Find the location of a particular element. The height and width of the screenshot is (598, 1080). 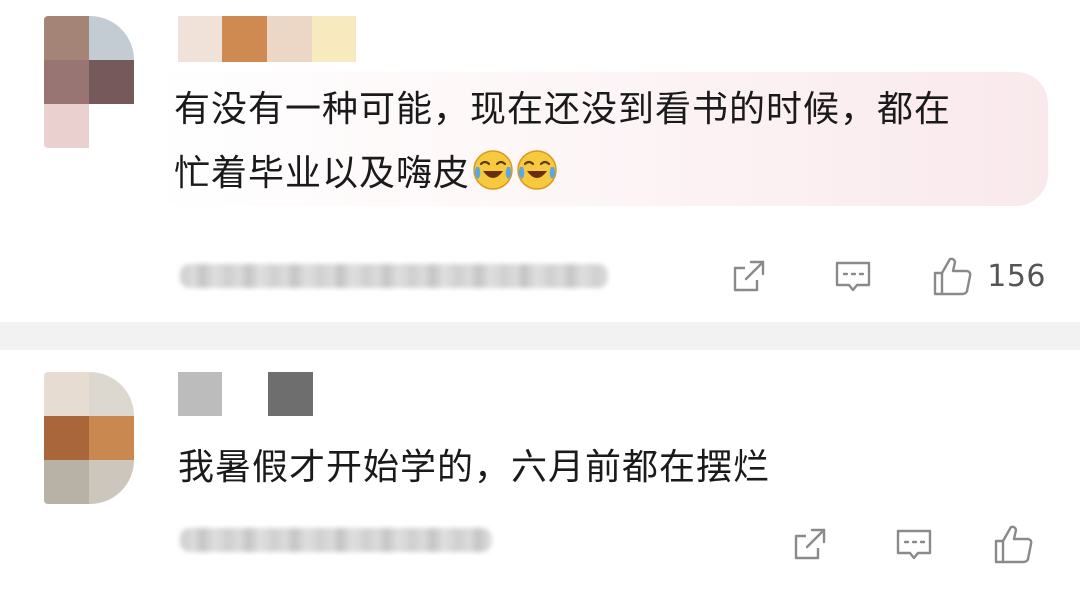

like-count: 156 is located at coordinates (1016, 276).